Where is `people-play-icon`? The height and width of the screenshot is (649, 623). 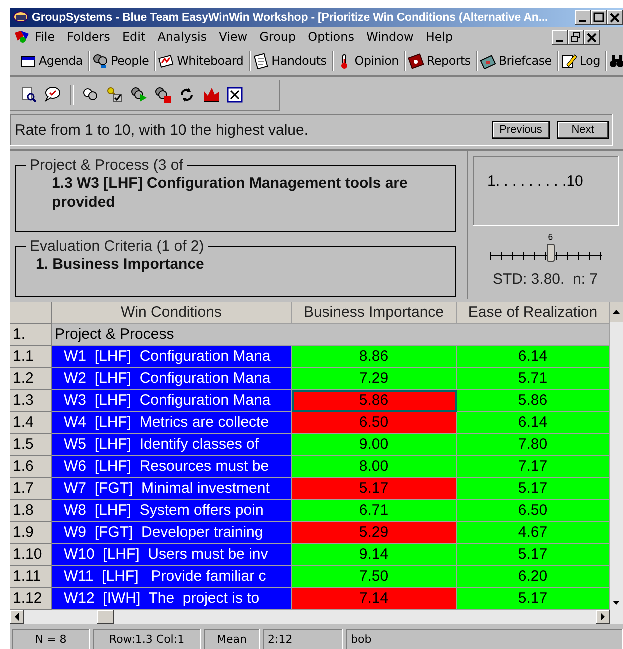
people-play-icon is located at coordinates (139, 95).